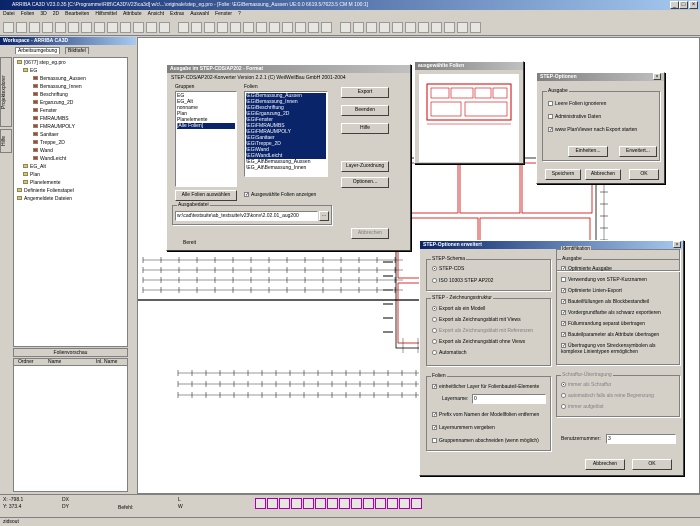 The height and width of the screenshot is (526, 700). I want to click on beenden-button: Beenden, so click(365, 110).